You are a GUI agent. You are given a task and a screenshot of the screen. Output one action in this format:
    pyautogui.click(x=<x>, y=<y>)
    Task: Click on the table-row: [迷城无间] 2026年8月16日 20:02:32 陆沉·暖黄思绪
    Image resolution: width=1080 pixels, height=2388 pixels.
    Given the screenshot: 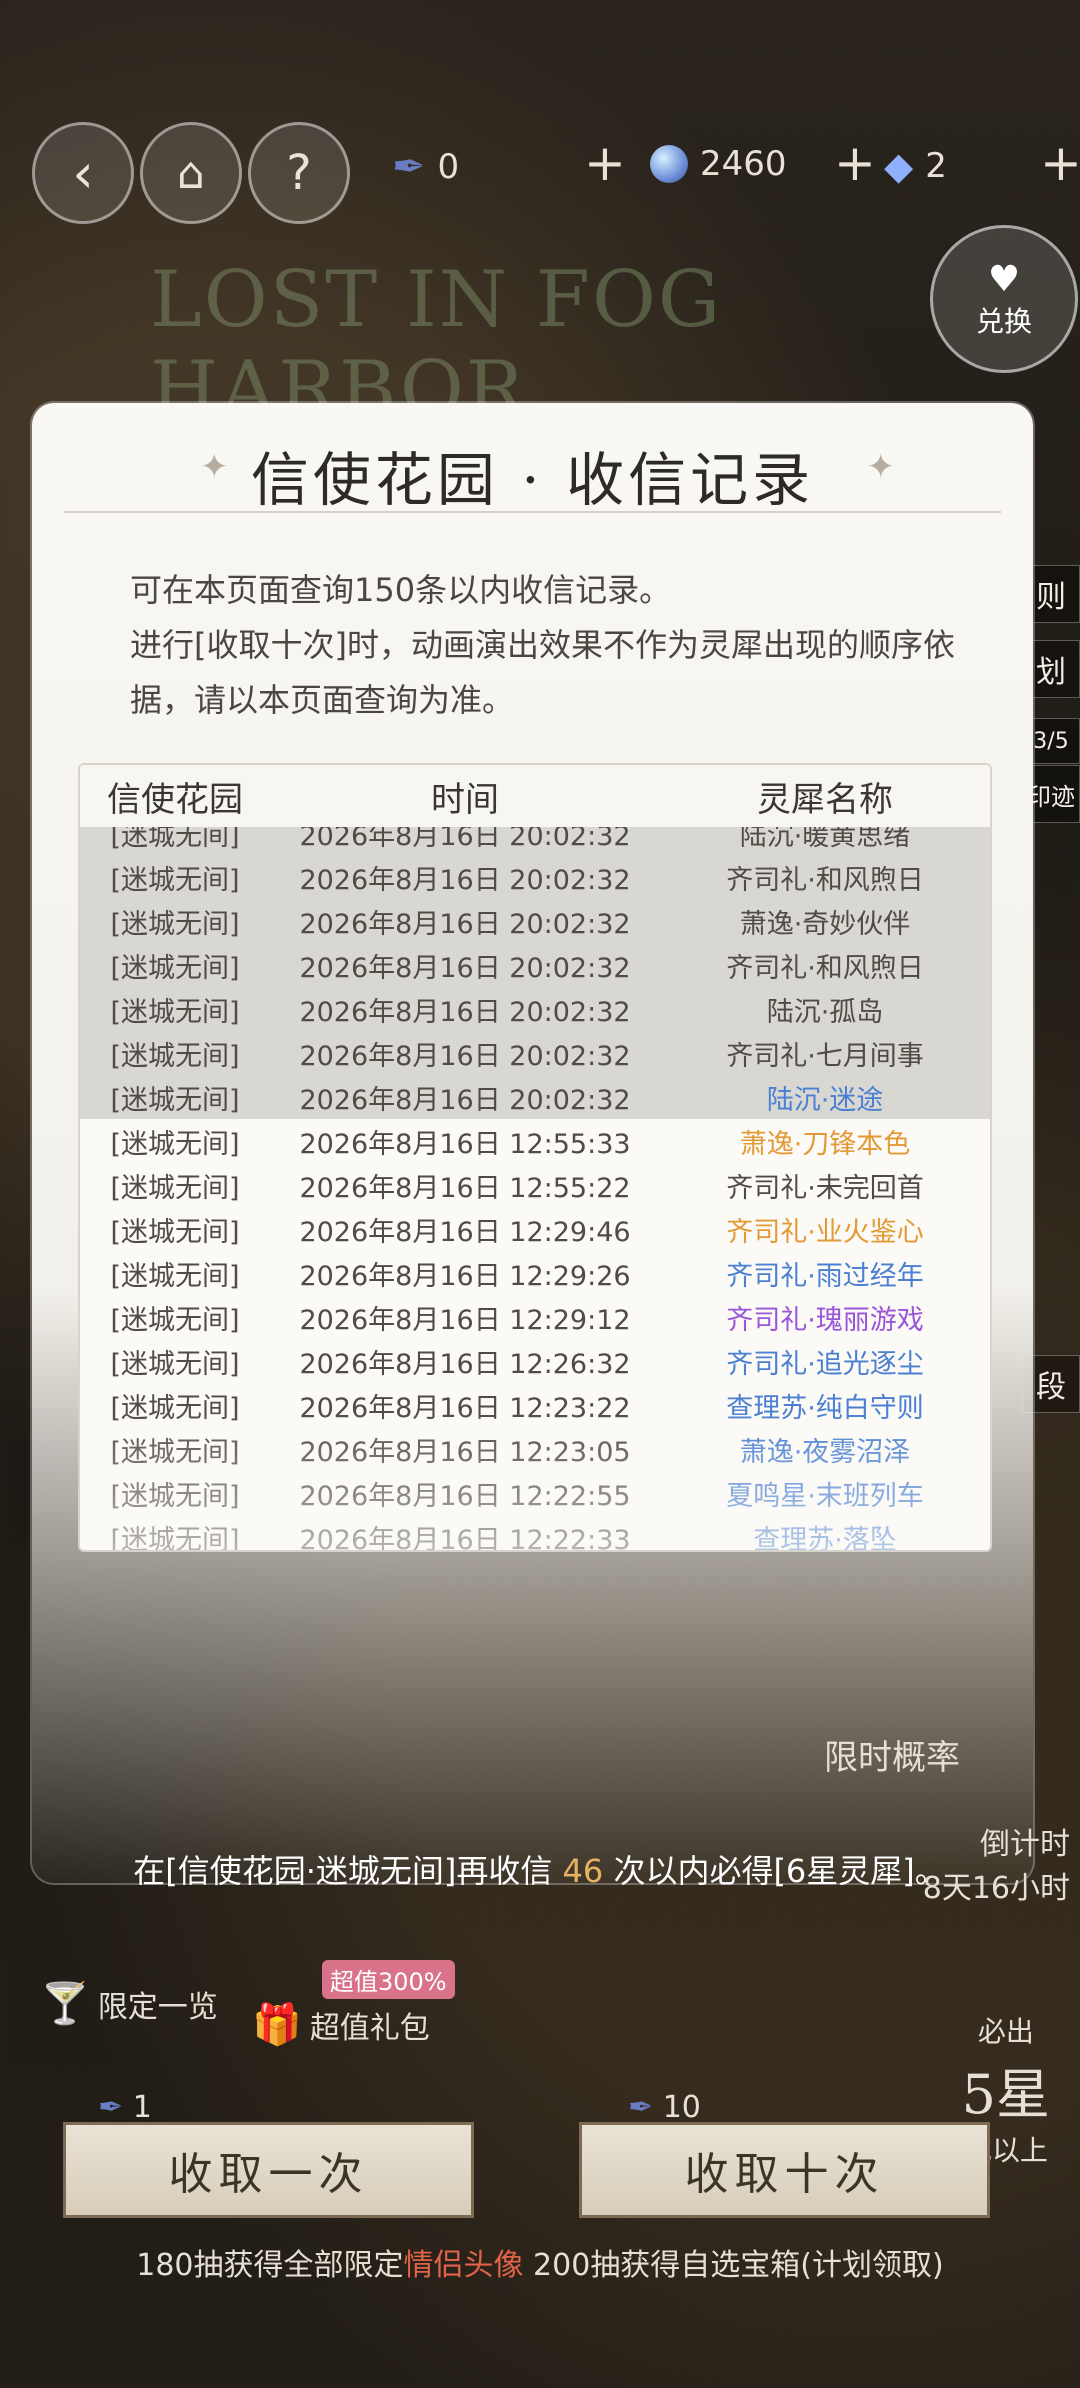 What is the action you would take?
    pyautogui.click(x=535, y=841)
    